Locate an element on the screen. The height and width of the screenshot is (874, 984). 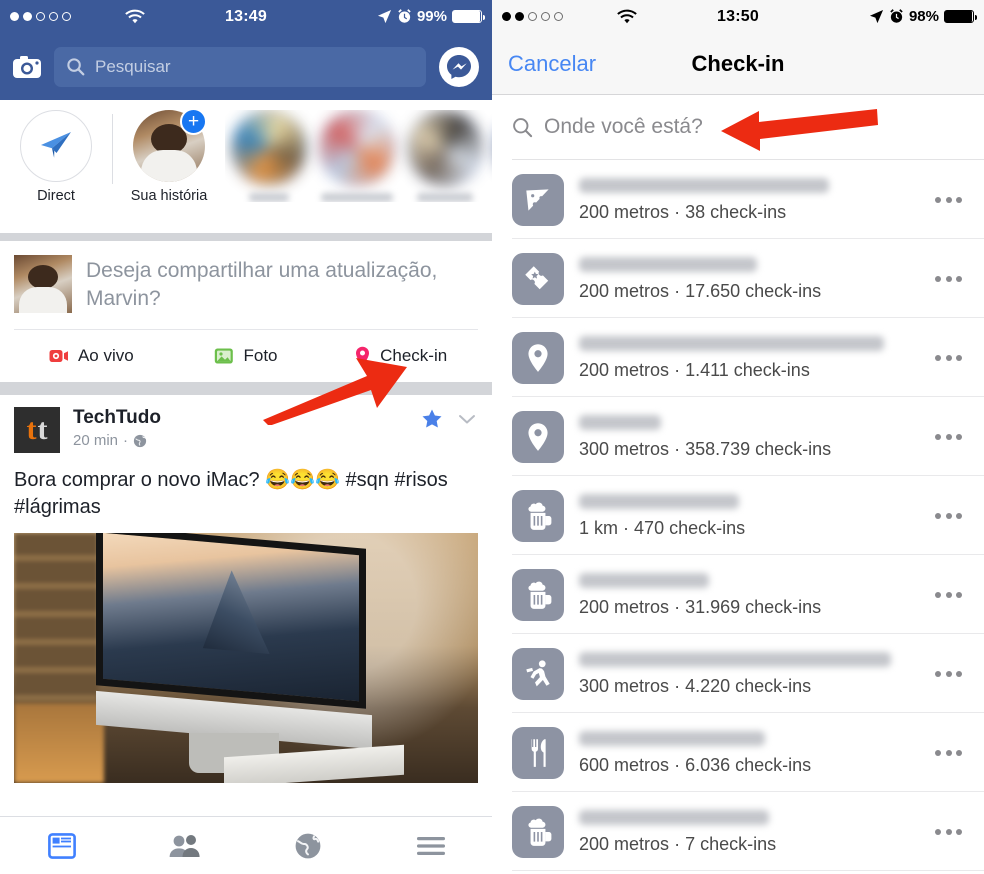
star-icon is located at coordinates (432, 419).